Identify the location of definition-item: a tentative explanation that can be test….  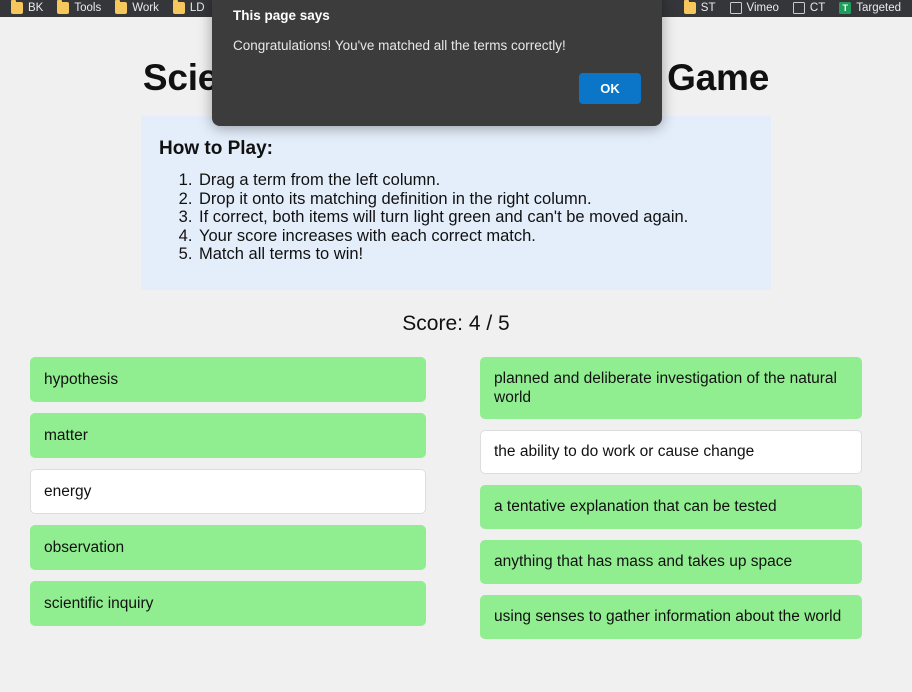
(671, 506).